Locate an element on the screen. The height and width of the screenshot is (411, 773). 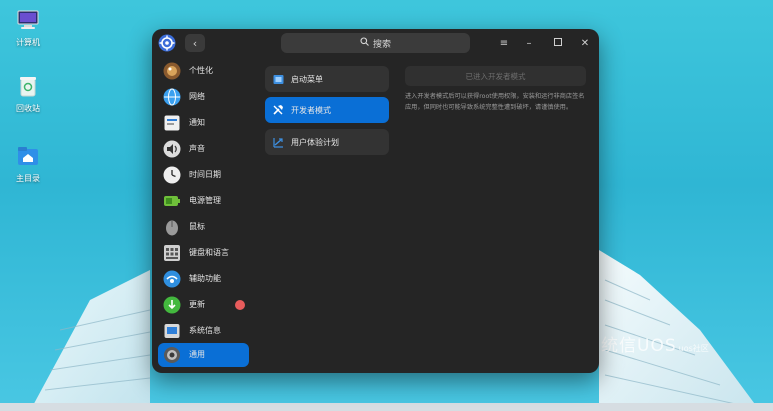
clock-icon is located at coordinates (172, 175).